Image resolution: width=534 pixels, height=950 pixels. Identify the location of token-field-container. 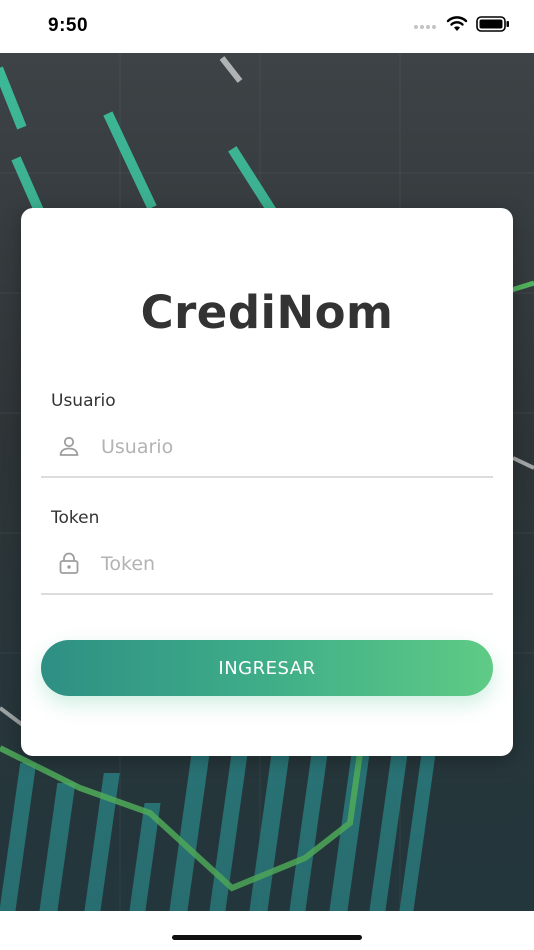
(267, 565).